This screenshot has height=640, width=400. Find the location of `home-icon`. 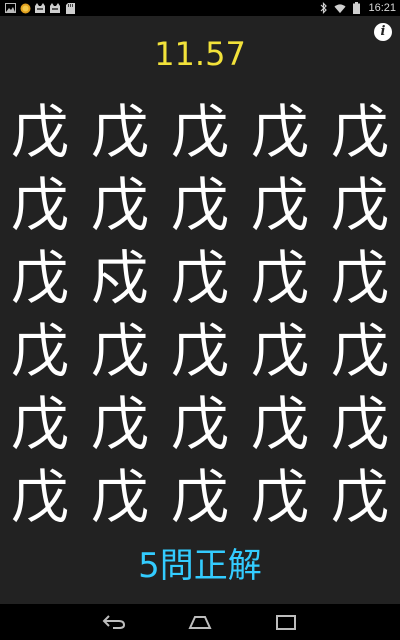

home-icon is located at coordinates (200, 622).